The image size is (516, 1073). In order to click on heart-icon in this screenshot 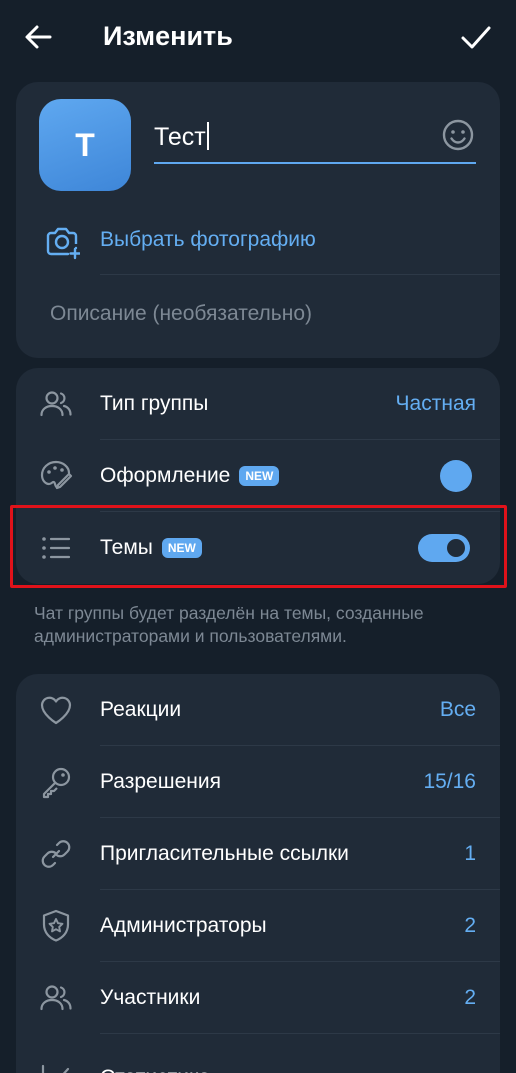, I will do `click(56, 710)`.